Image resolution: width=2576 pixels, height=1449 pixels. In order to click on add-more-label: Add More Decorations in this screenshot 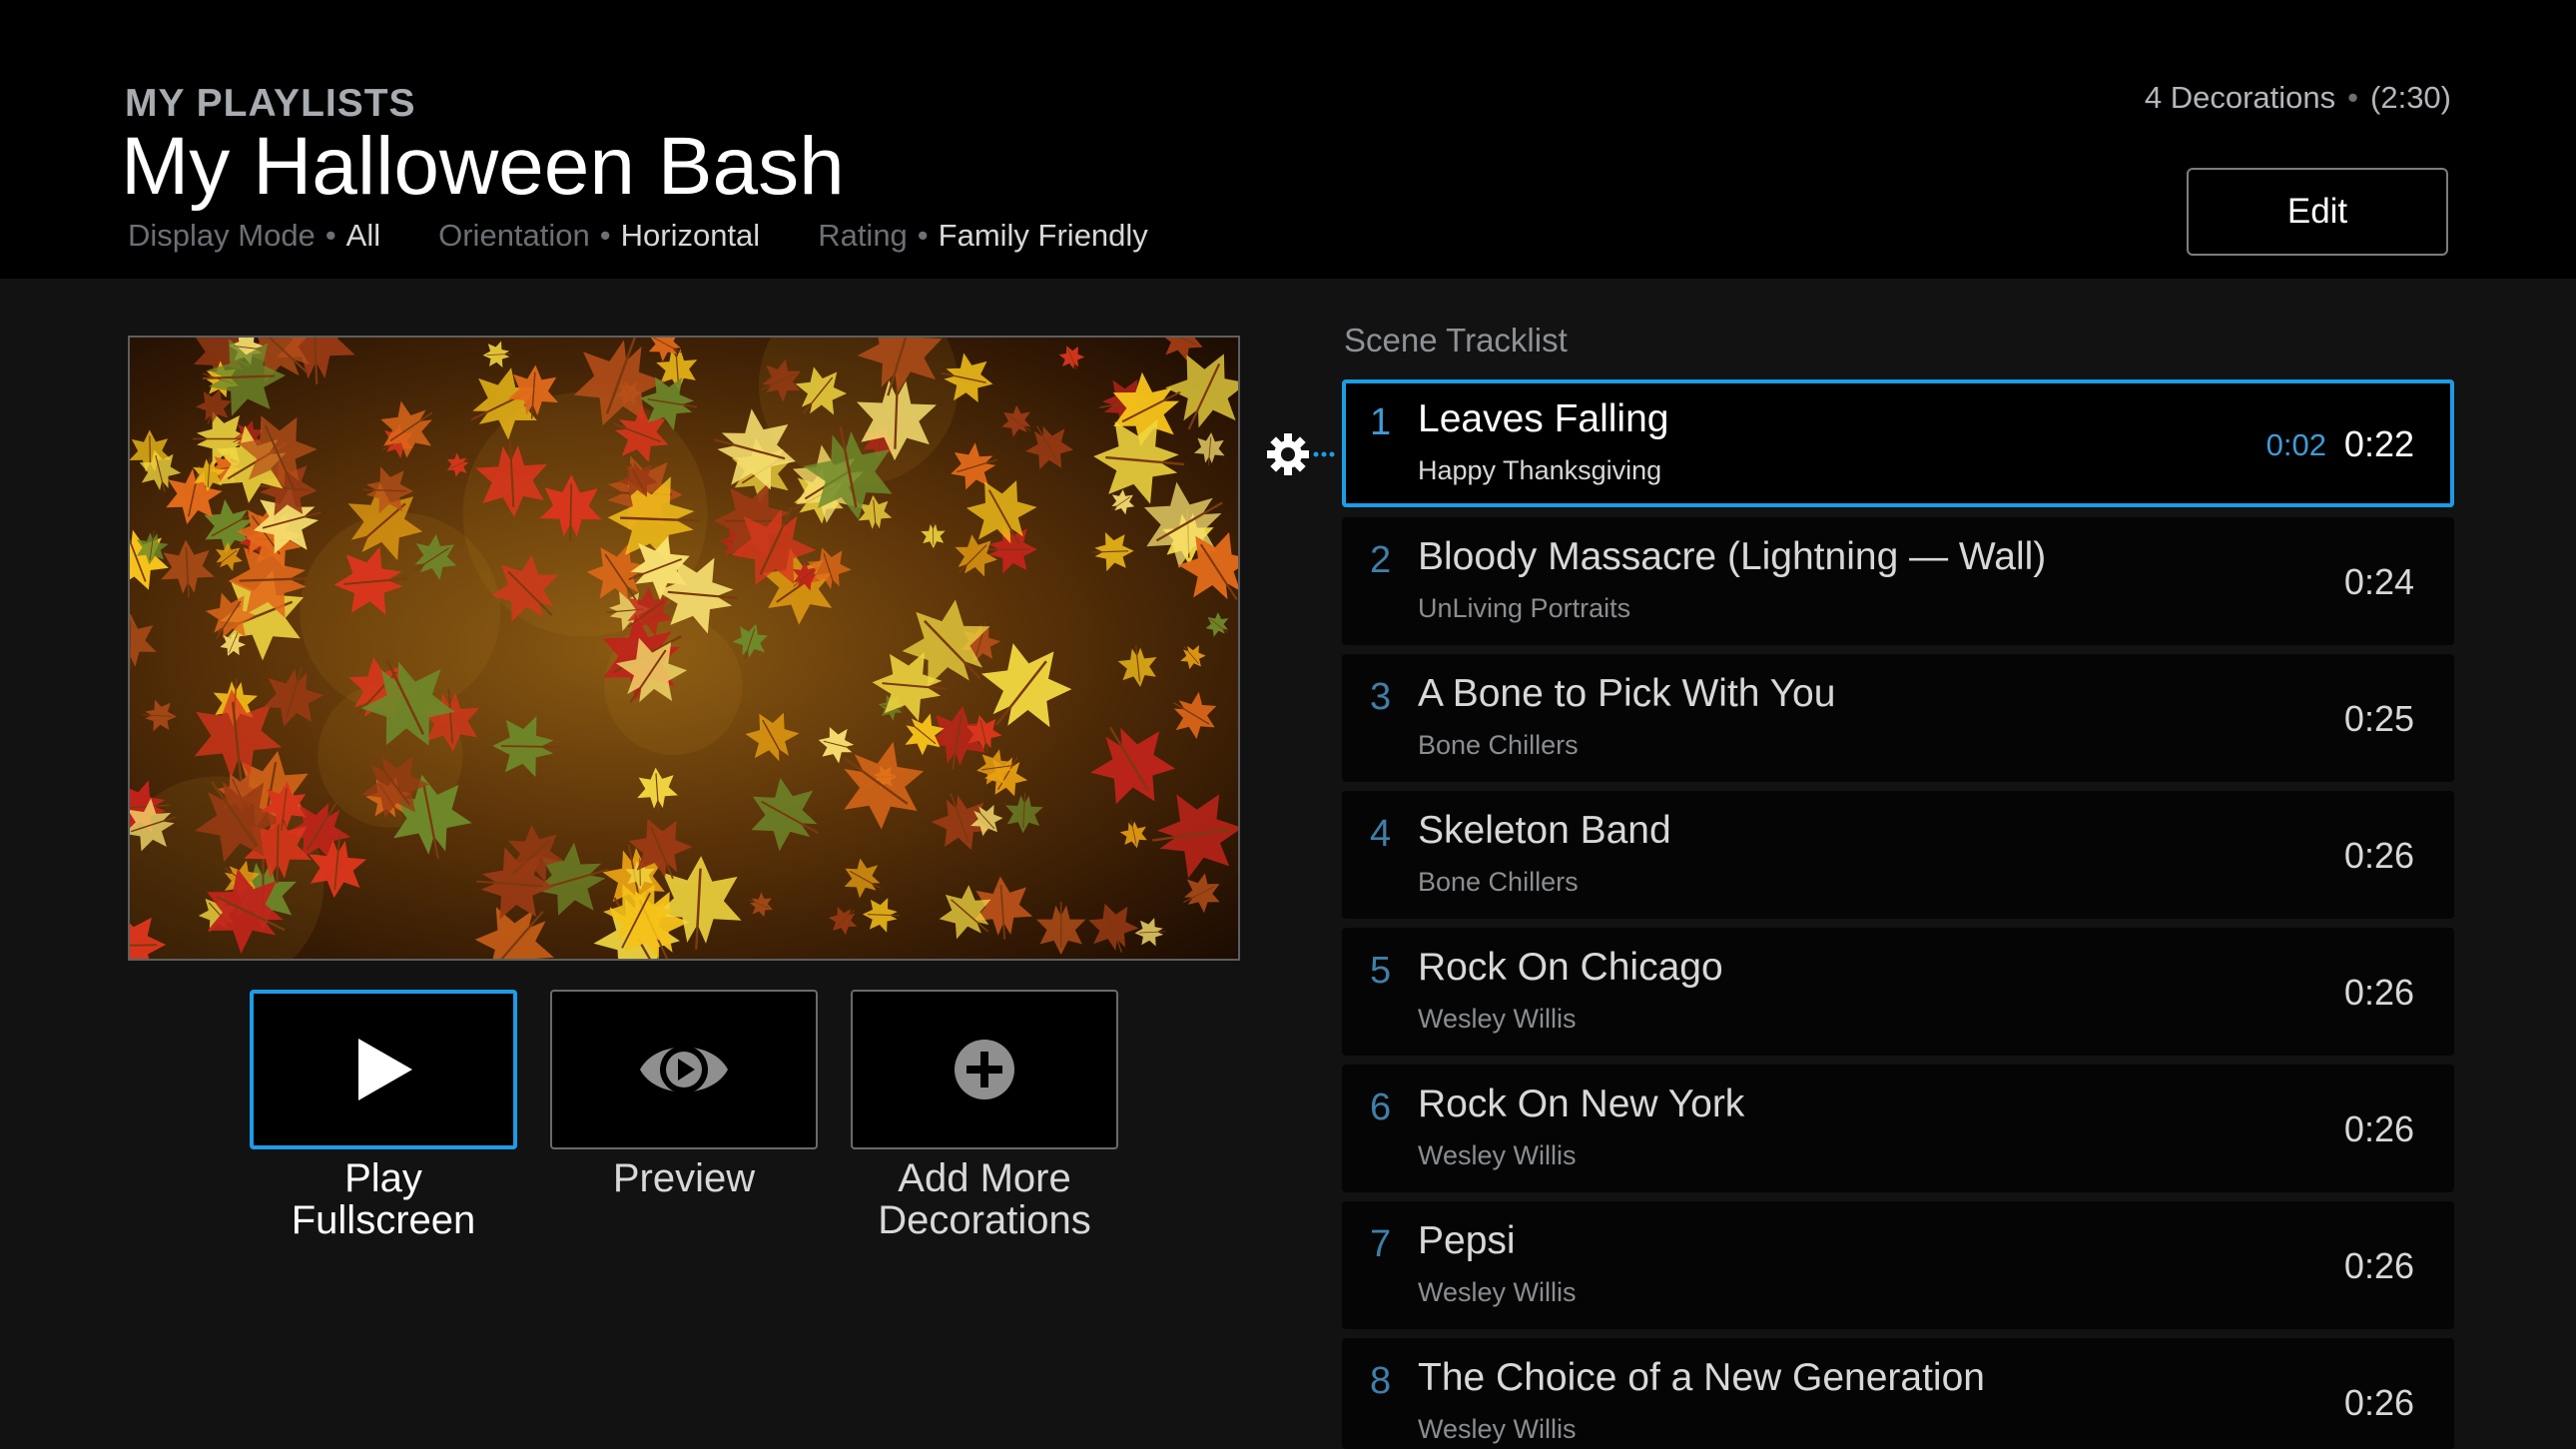, I will do `click(984, 1199)`.